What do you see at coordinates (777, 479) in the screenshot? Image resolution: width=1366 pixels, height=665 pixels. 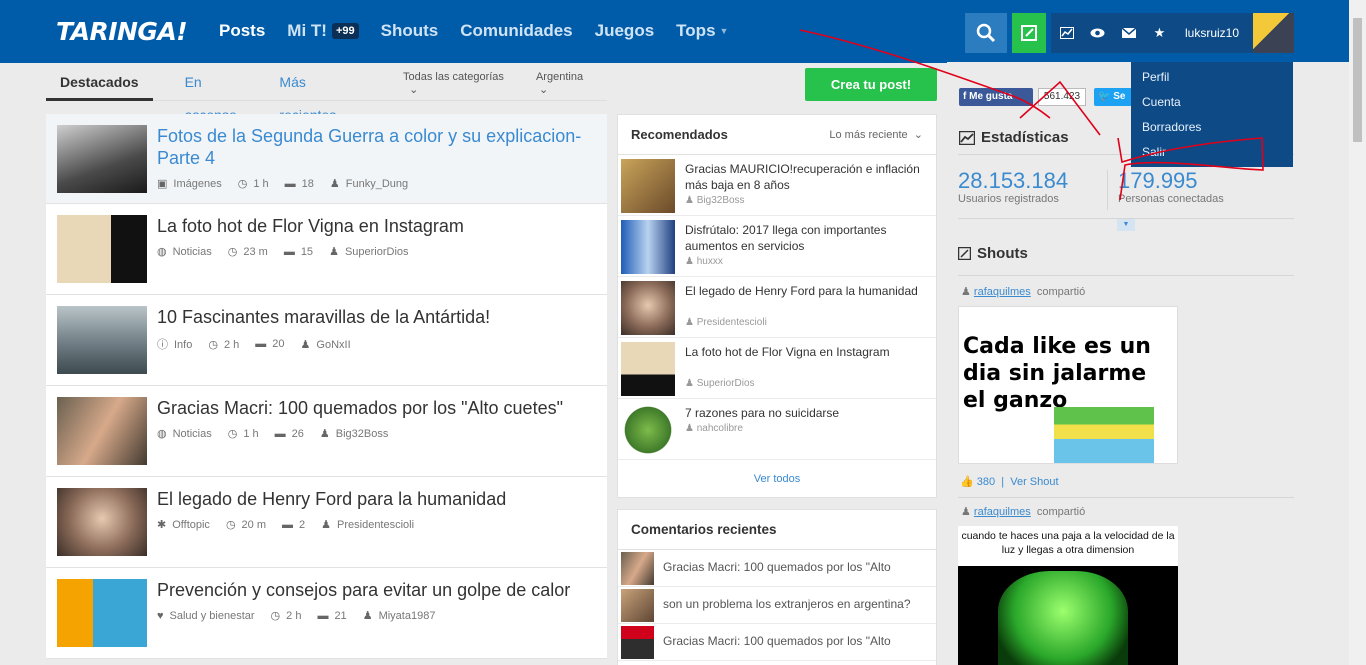 I see `see-all-link: Ver todos` at bounding box center [777, 479].